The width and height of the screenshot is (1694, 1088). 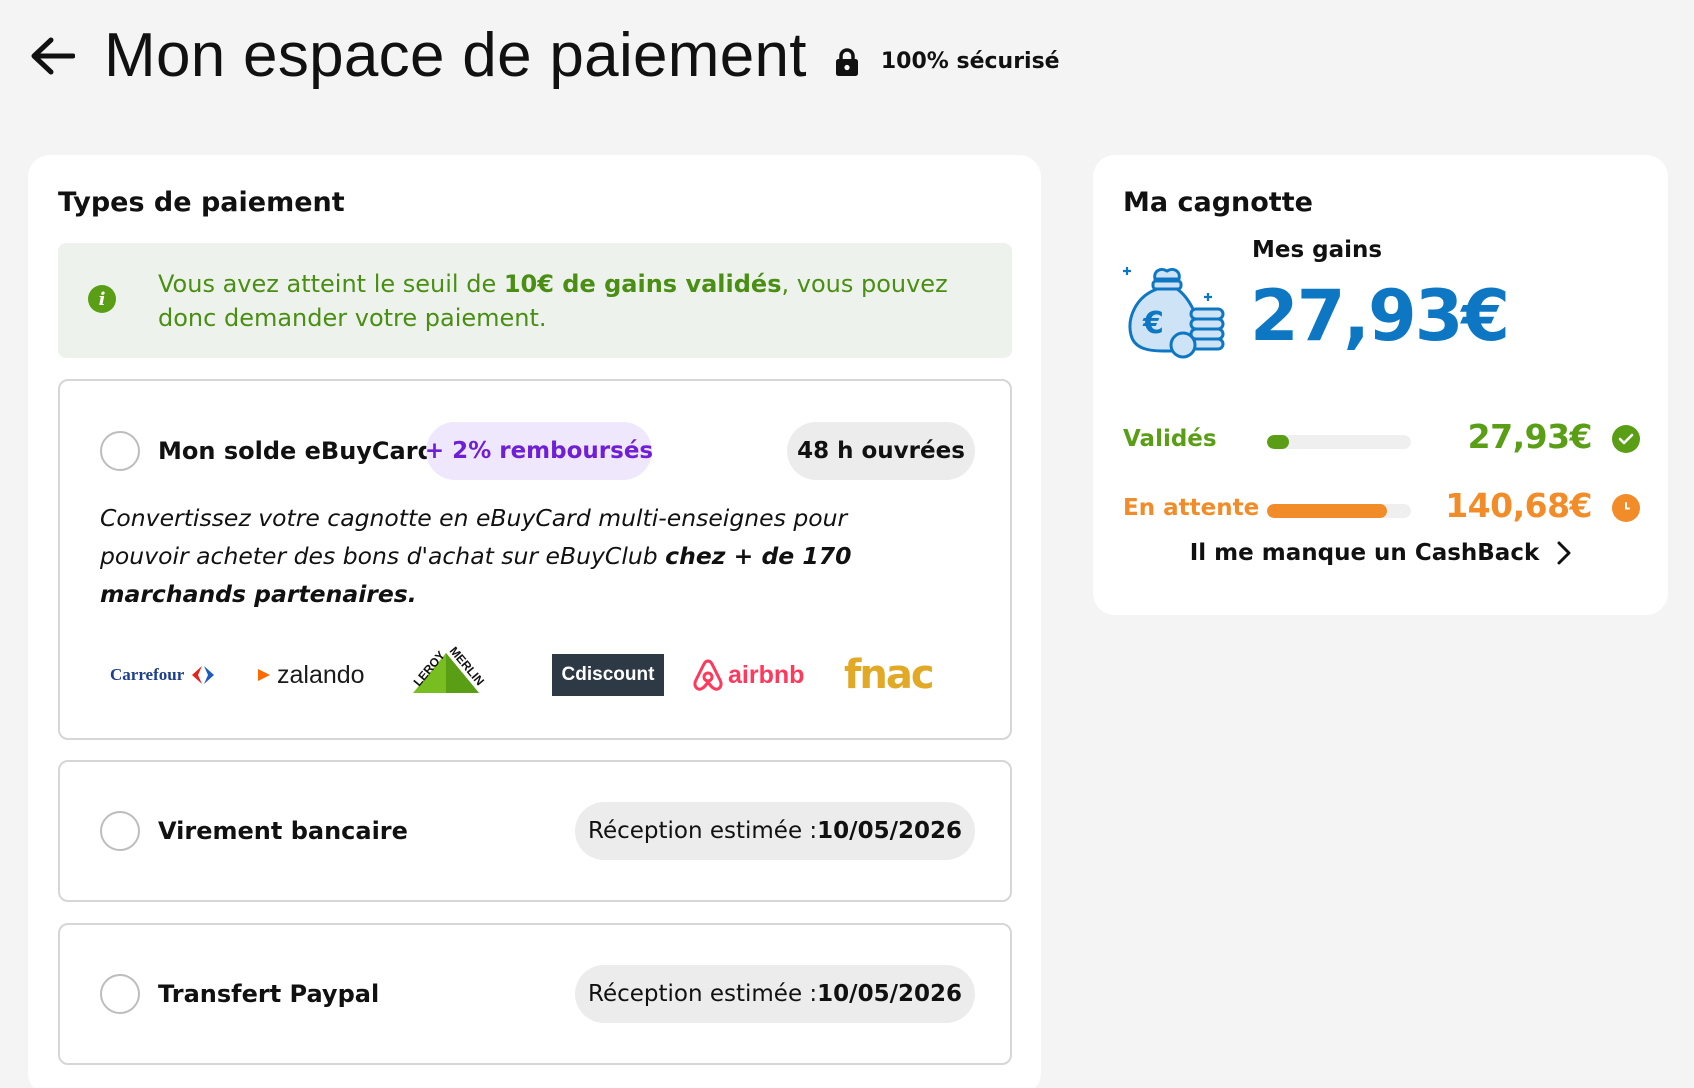 I want to click on arrow-left-icon, so click(x=53, y=55).